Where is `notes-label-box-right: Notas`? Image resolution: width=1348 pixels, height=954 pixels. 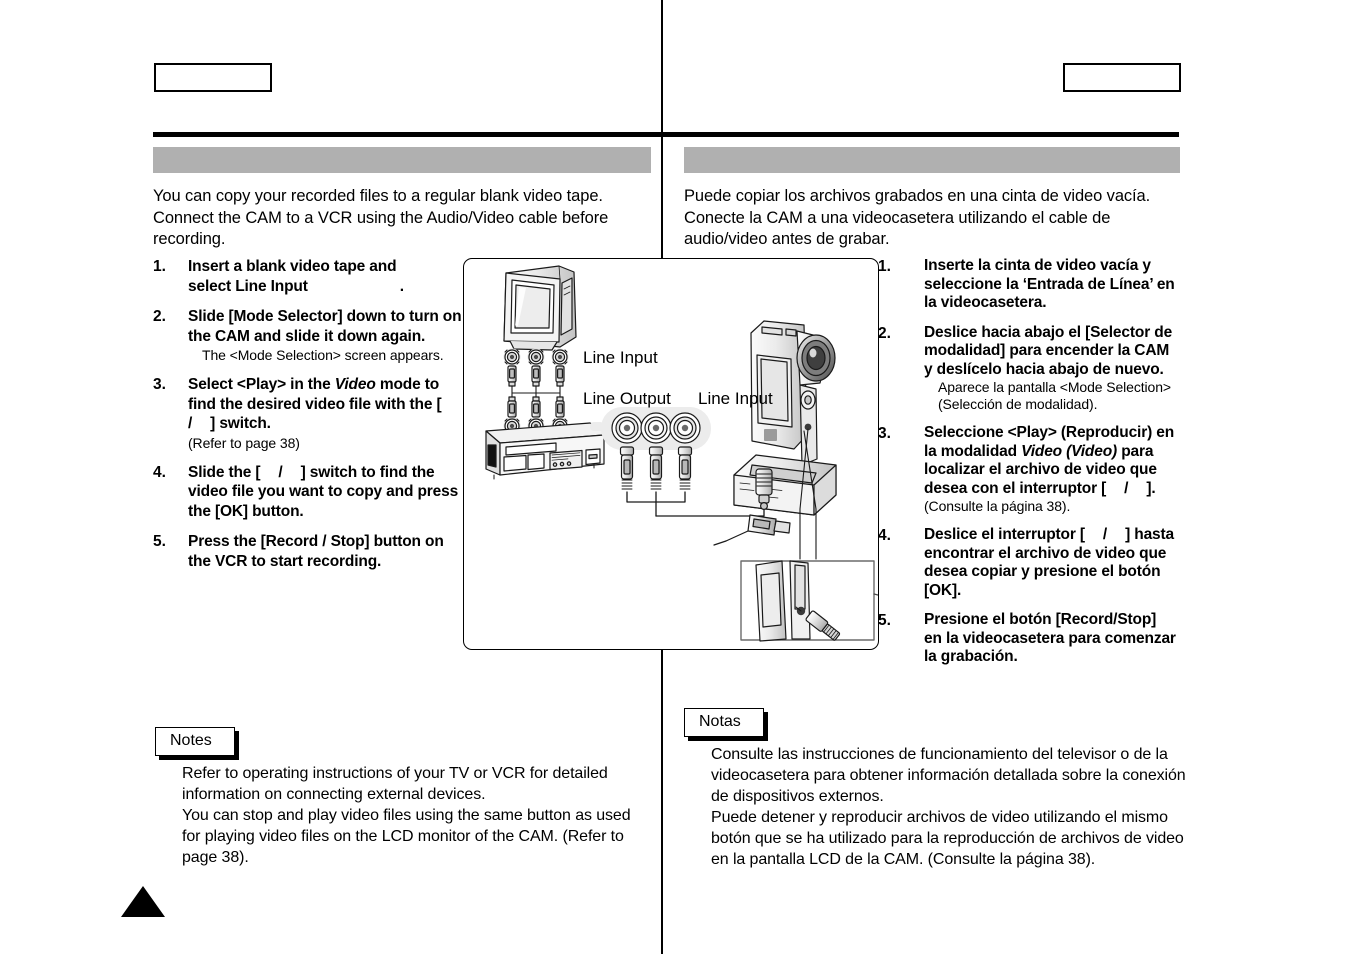
notes-label-box-right: Notas is located at coordinates (724, 722).